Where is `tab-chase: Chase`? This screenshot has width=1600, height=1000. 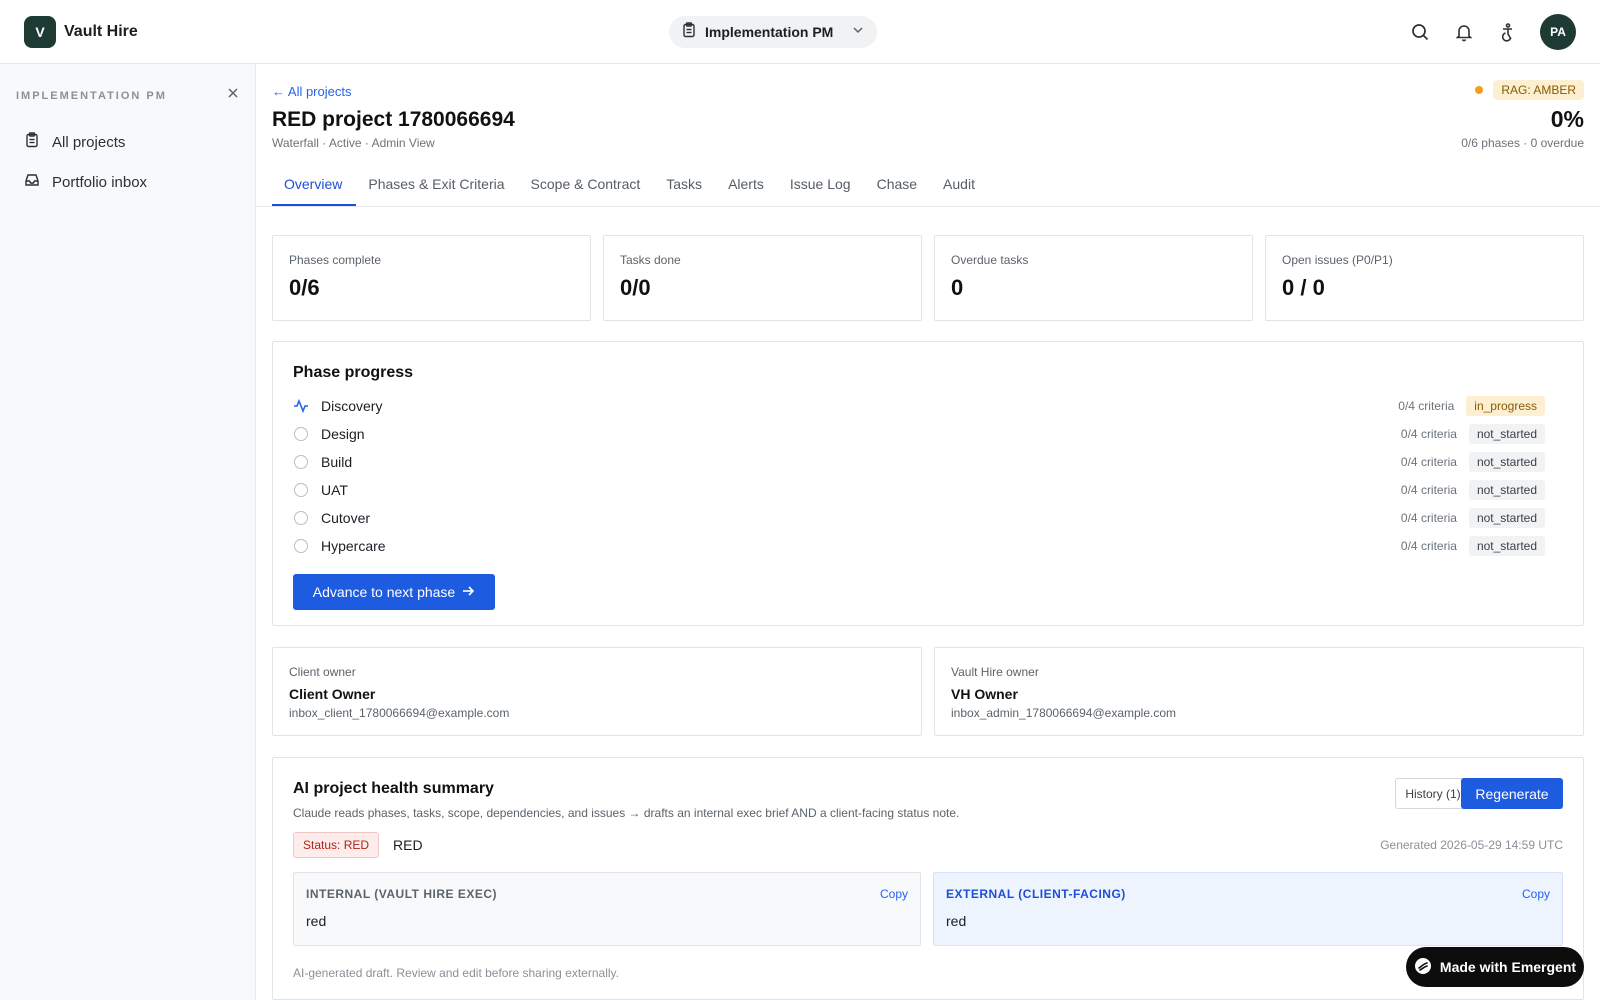 tab-chase: Chase is located at coordinates (898, 185).